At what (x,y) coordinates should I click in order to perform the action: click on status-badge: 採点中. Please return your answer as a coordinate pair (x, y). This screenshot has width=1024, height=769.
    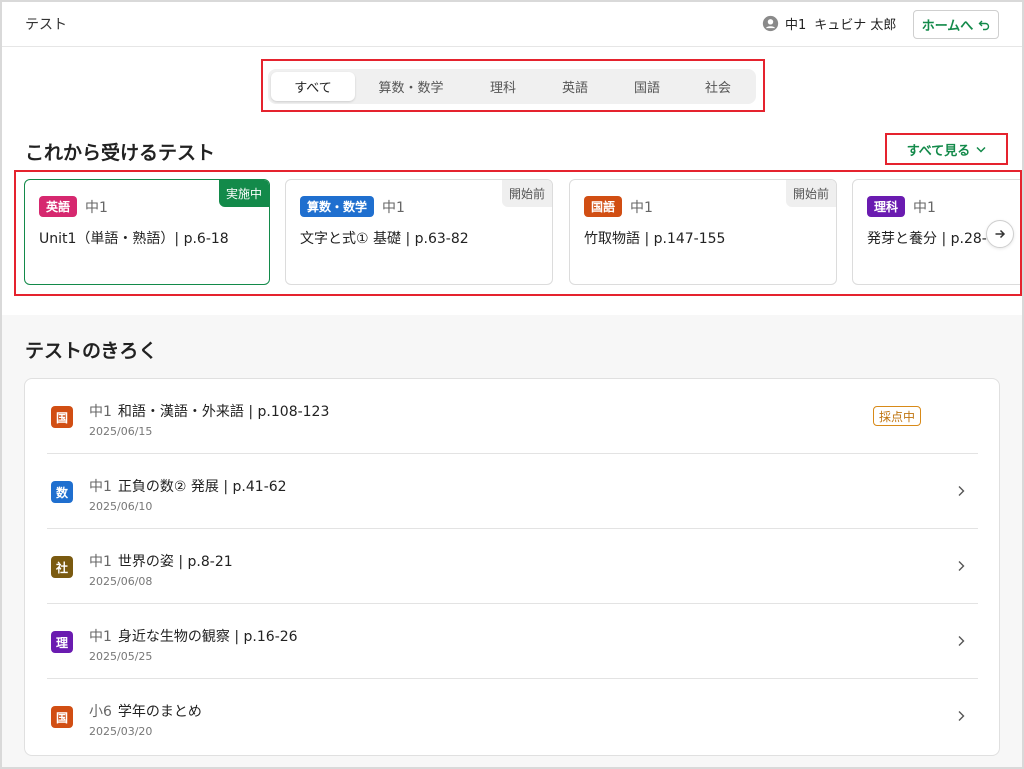
    Looking at the image, I should click on (897, 416).